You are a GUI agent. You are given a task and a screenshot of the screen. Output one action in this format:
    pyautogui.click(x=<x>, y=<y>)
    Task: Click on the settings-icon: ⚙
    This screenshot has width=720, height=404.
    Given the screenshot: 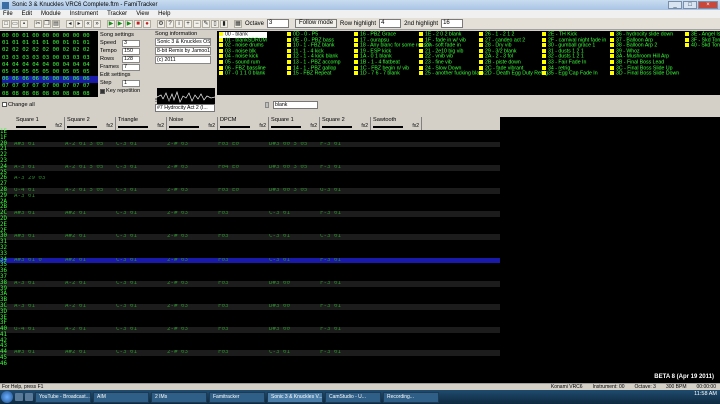 What is the action you would take?
    pyautogui.click(x=161, y=23)
    